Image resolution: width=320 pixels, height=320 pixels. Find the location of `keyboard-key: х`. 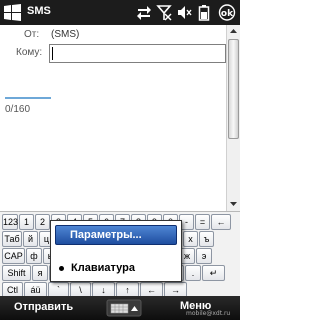

keyboard-key: х is located at coordinates (190, 239).